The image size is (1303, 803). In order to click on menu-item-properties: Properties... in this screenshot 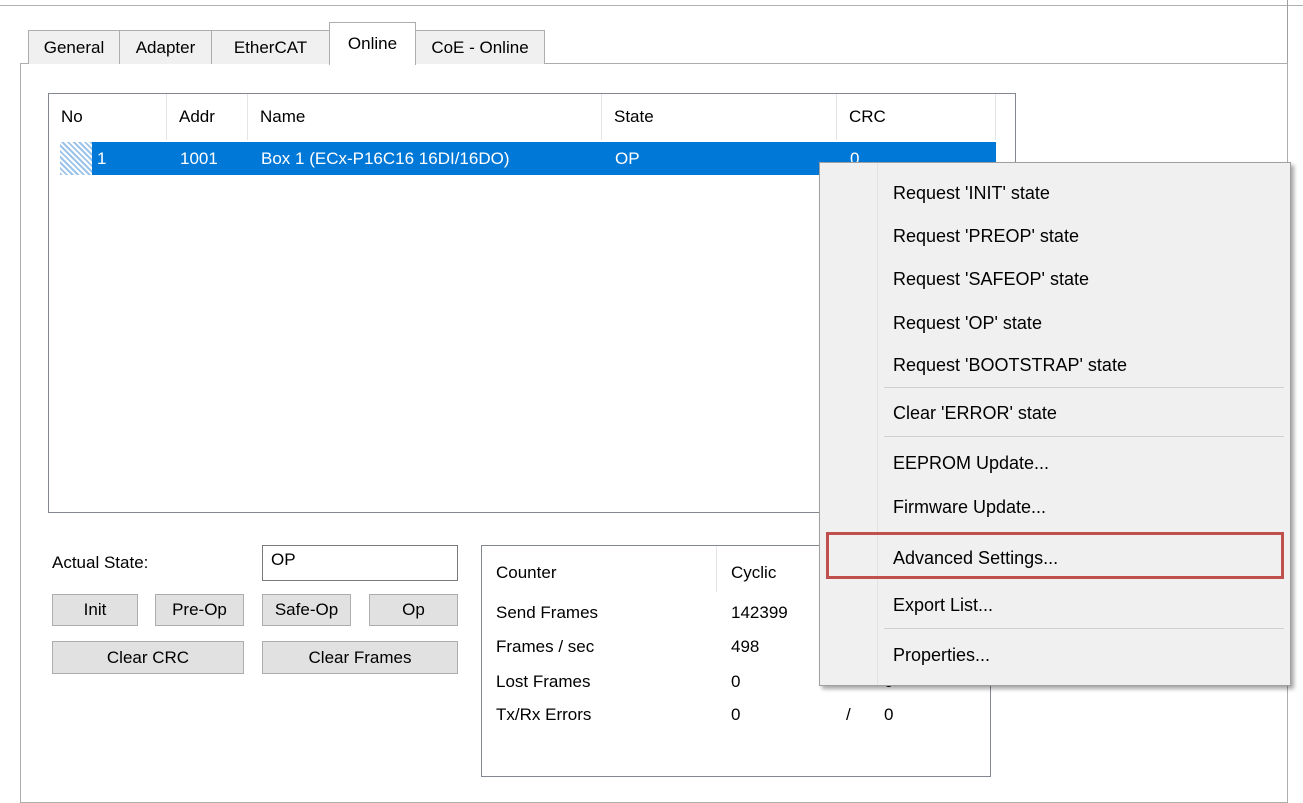, I will do `click(941, 655)`.